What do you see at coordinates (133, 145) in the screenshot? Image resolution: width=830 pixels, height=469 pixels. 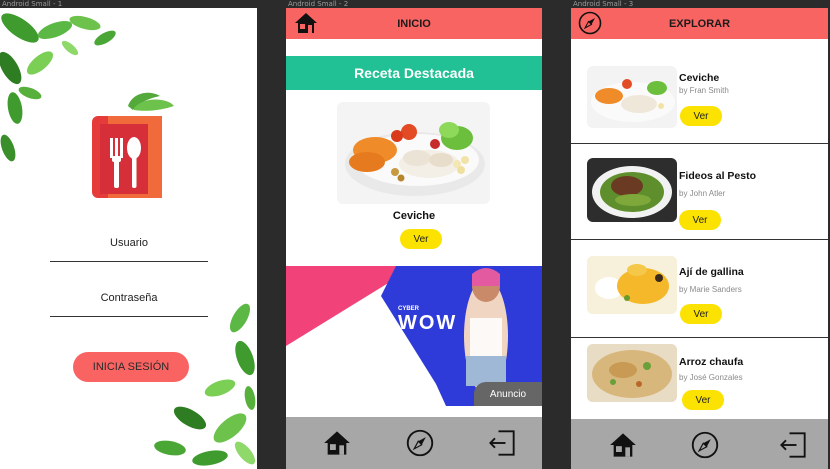 I see `app-logo` at bounding box center [133, 145].